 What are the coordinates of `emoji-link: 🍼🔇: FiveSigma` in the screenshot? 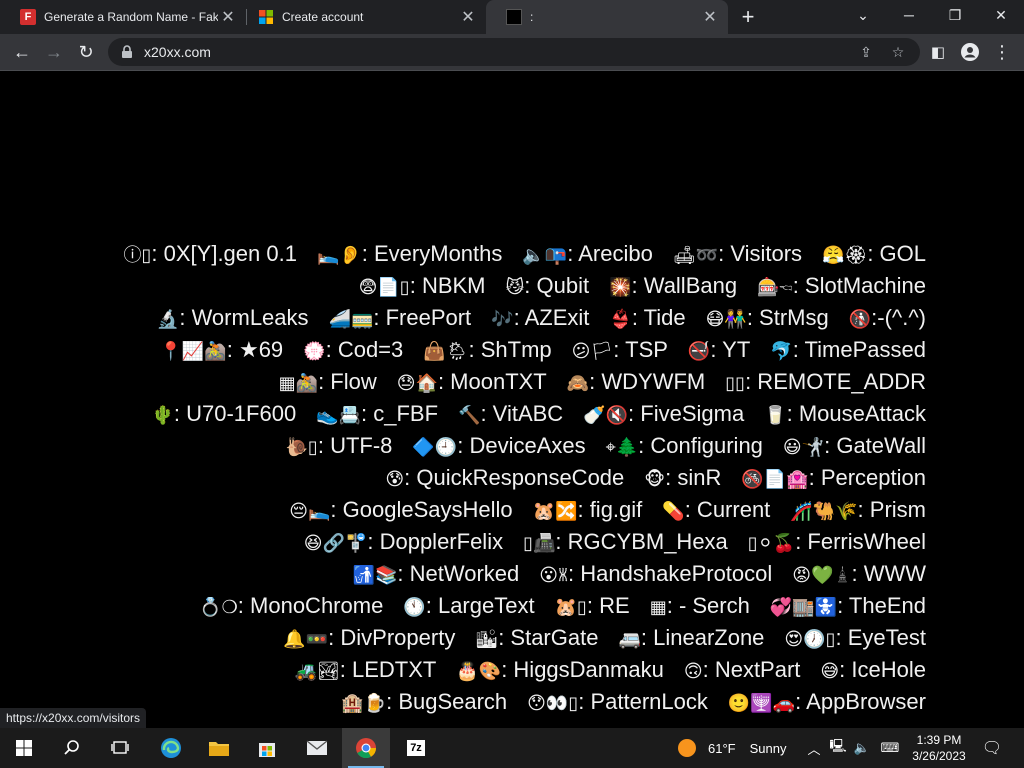 It's located at (663, 413).